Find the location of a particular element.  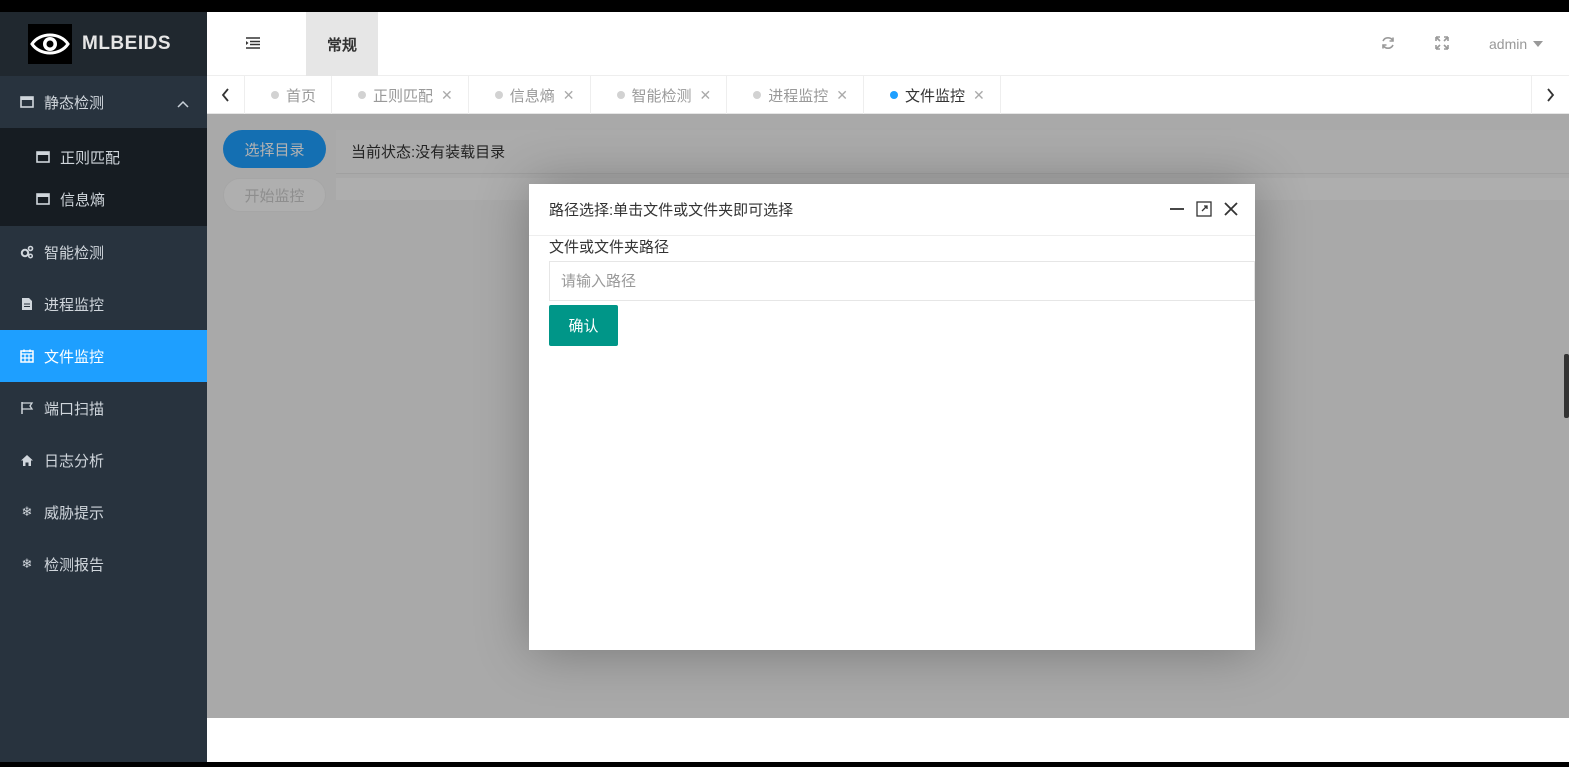

sidebar-item-label: 进程监控 is located at coordinates (74, 305).